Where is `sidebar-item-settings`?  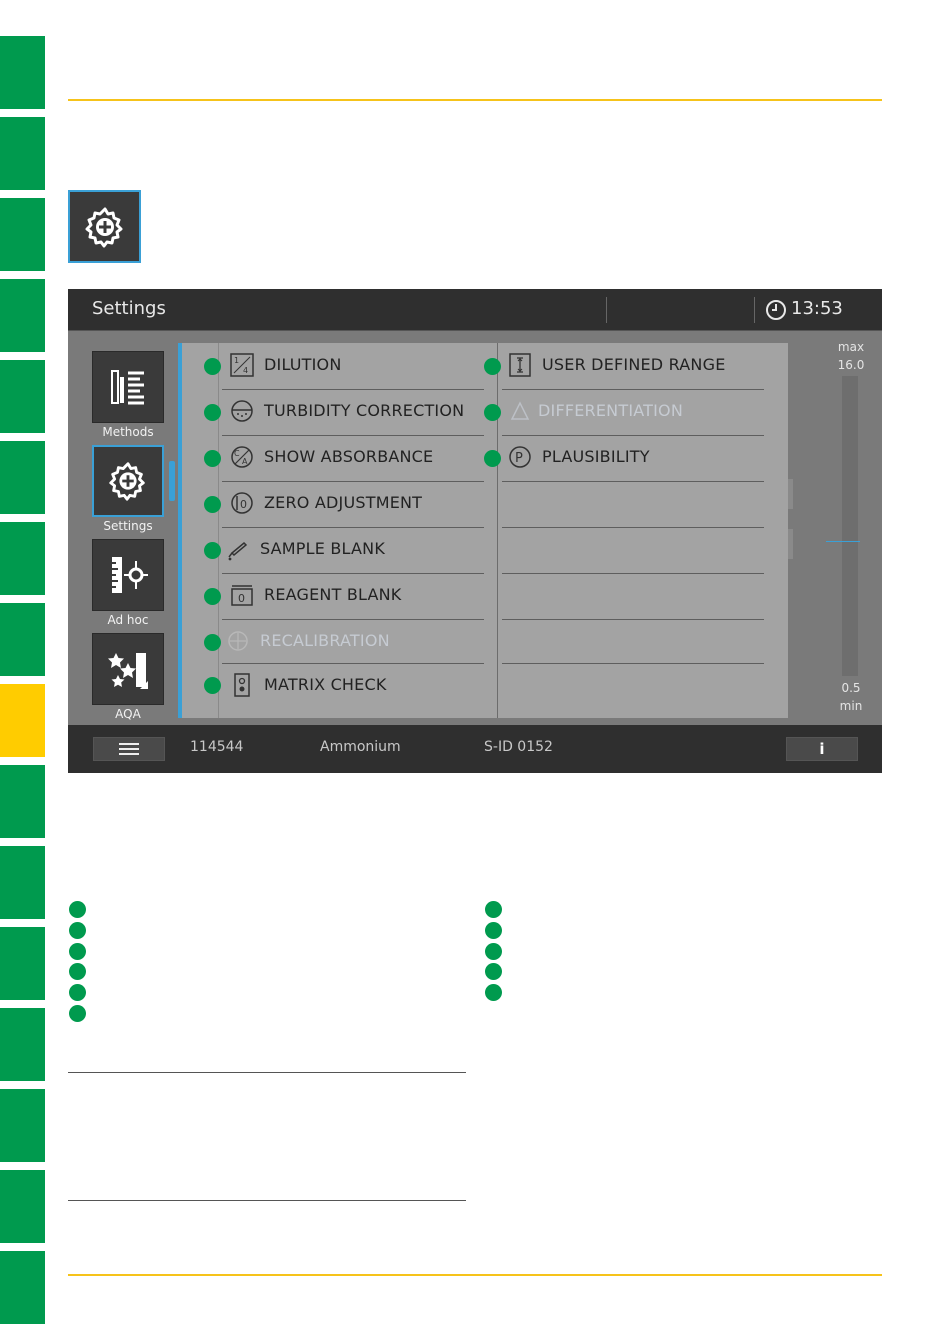 sidebar-item-settings is located at coordinates (128, 481).